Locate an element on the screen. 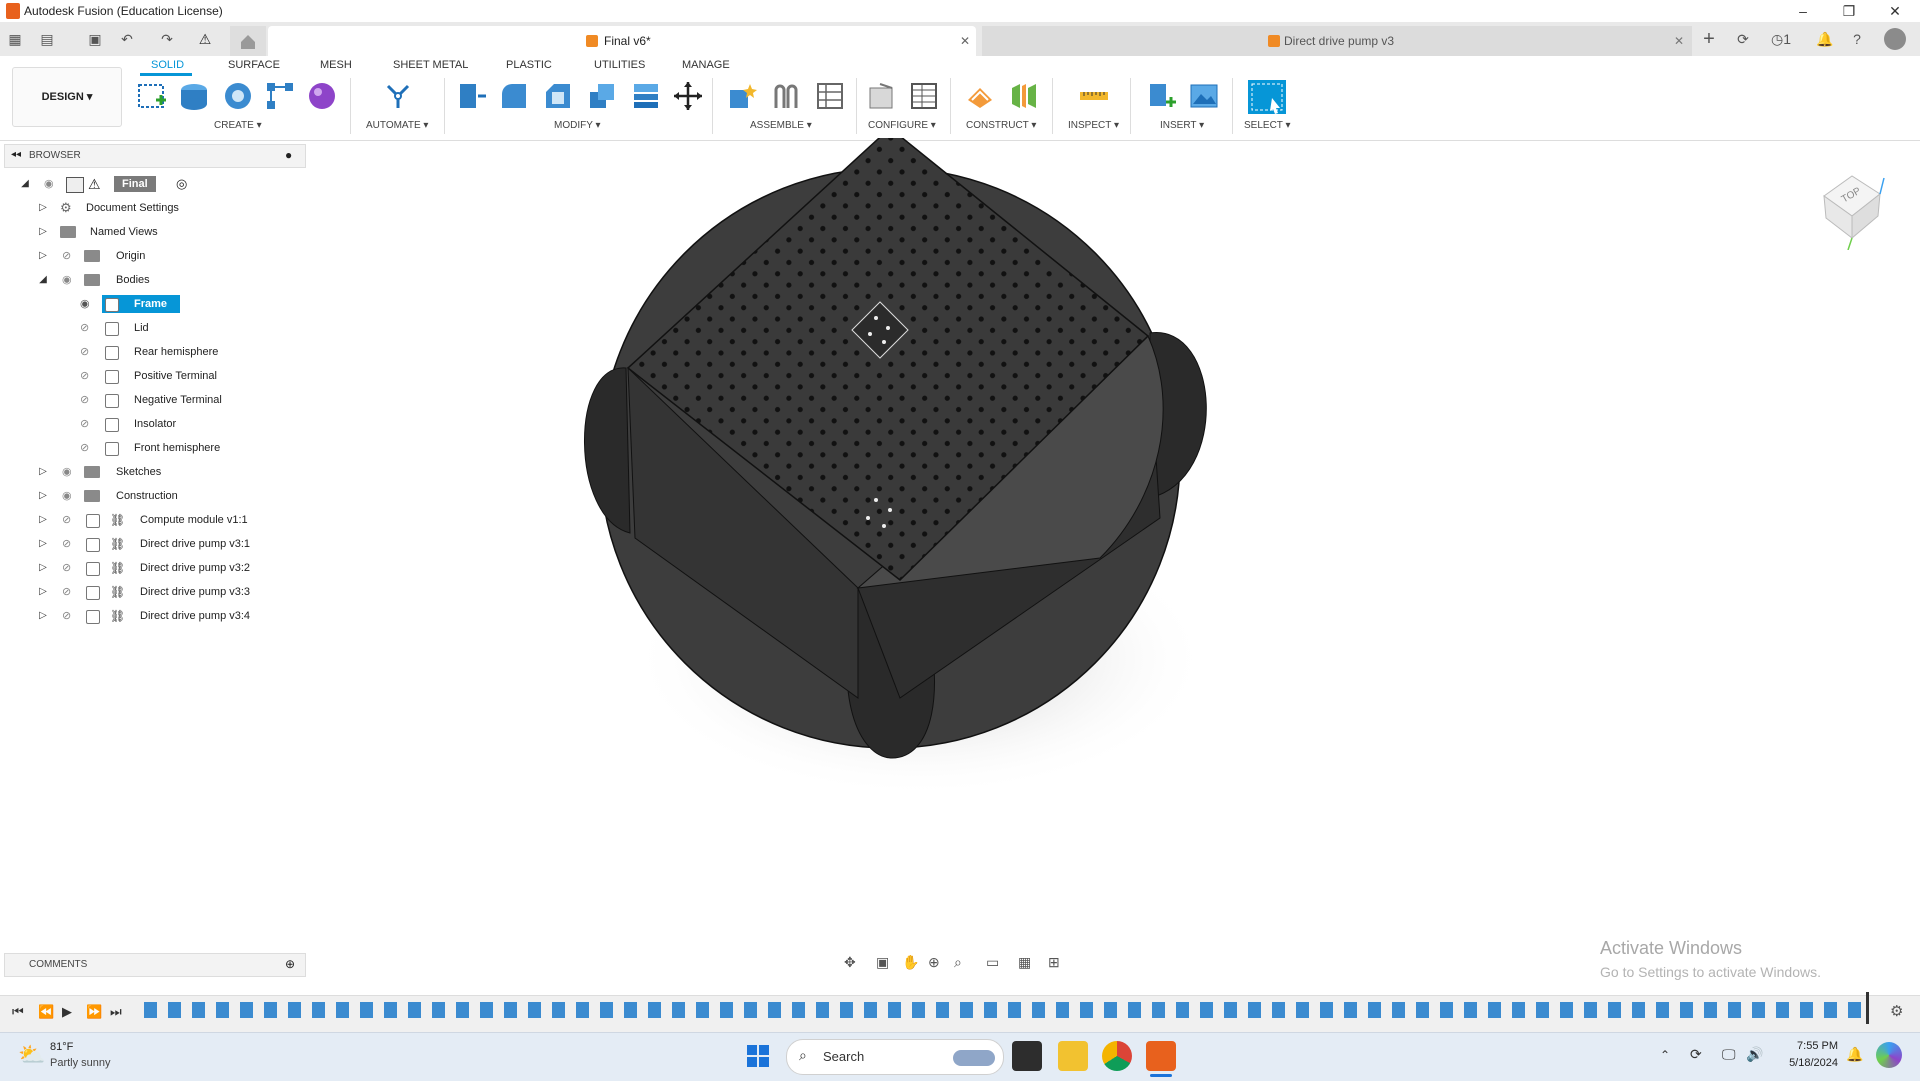 This screenshot has height=1081, width=1920. network-icon: 🖵 is located at coordinates (1729, 1054).